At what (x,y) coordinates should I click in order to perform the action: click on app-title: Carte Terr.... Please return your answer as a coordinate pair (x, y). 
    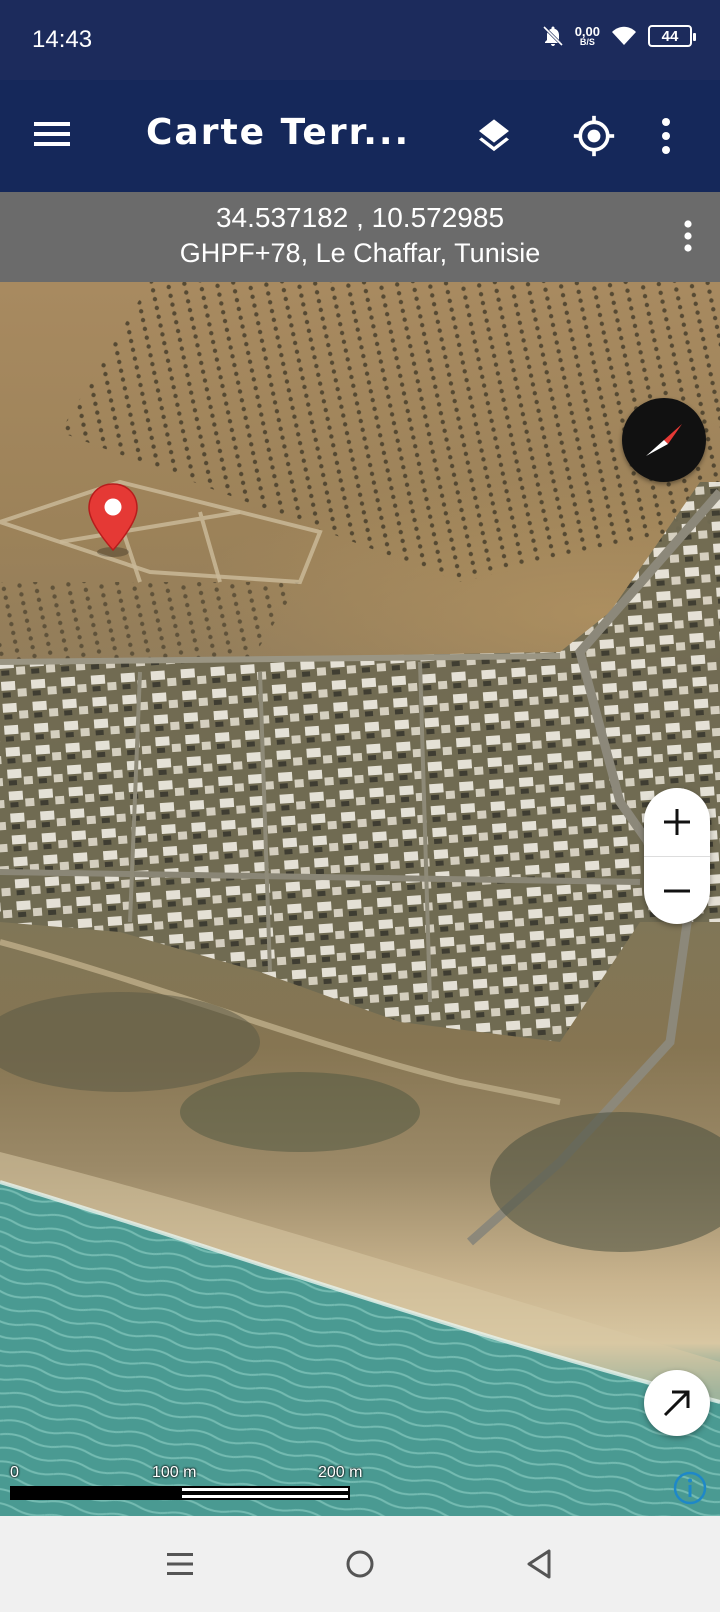
    Looking at the image, I should click on (278, 132).